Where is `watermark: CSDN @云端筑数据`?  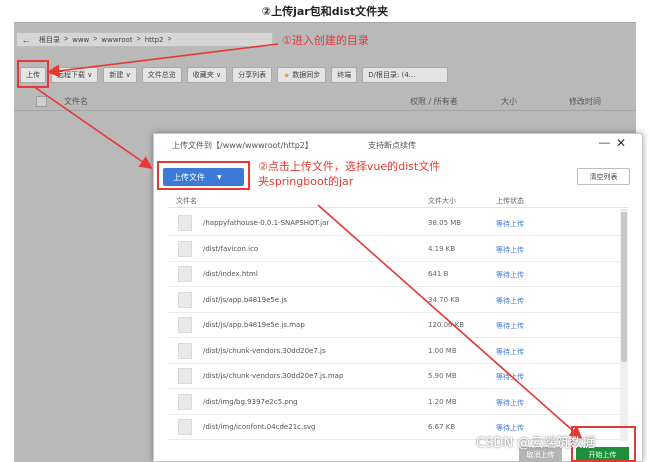
watermark: CSDN @云端筑数据 is located at coordinates (536, 443).